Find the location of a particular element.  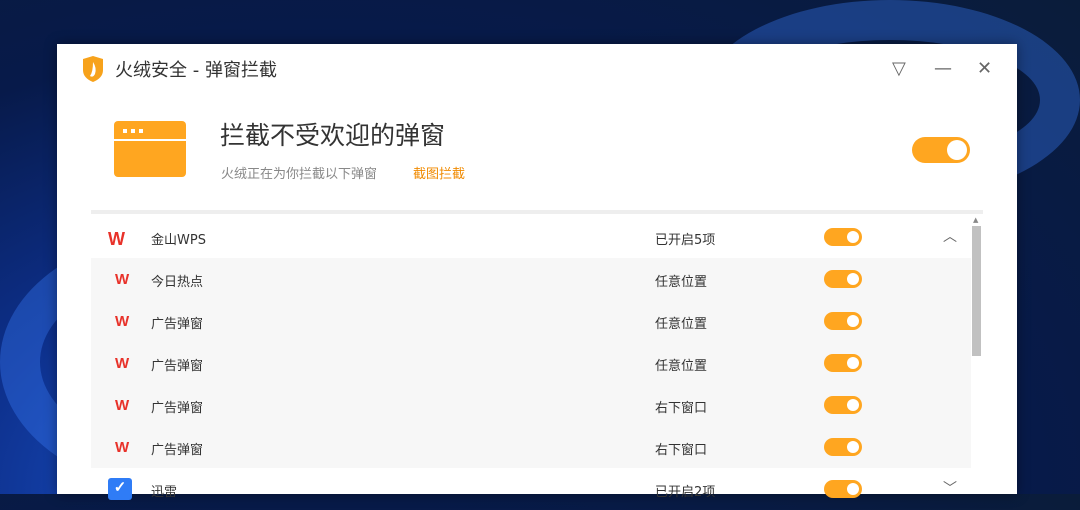

item-name: 今日热点 is located at coordinates (177, 282).